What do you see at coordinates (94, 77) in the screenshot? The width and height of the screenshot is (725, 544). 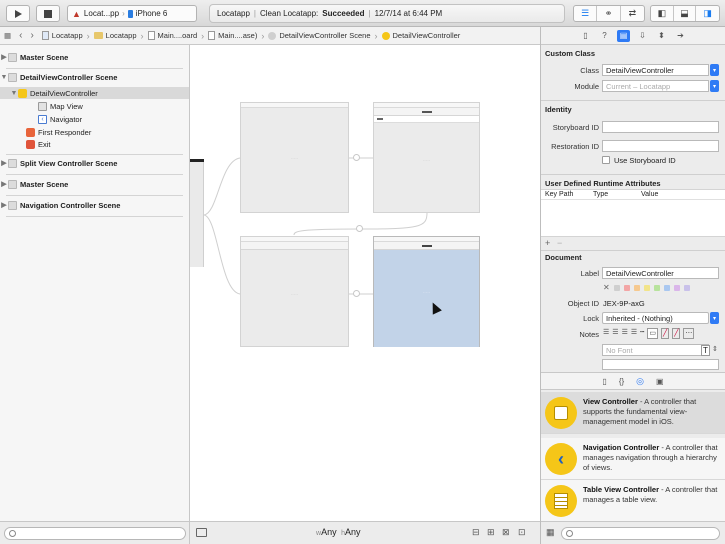 I see `outline-detail-scene: ▼ DetailViewController Scene` at bounding box center [94, 77].